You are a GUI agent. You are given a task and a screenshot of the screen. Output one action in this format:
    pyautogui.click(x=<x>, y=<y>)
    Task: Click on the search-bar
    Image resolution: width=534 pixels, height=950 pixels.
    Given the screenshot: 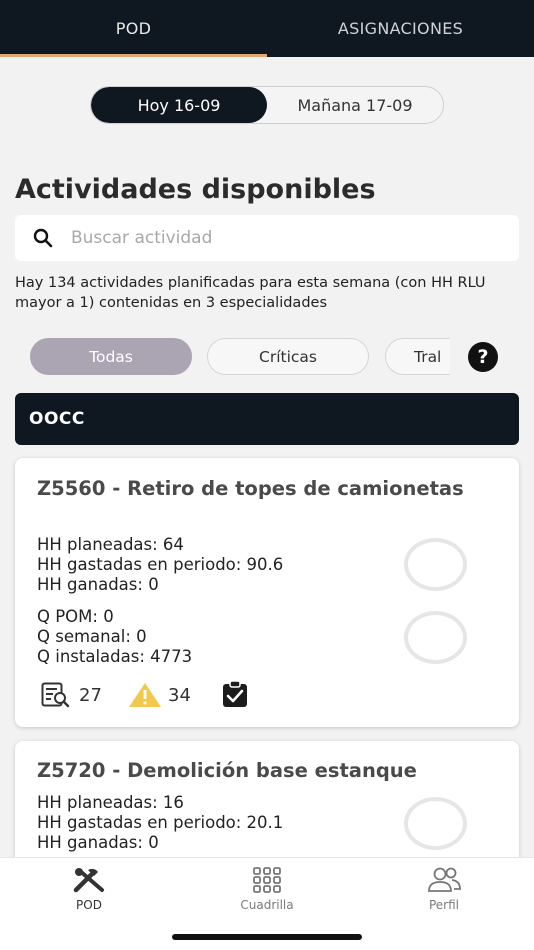 What is the action you would take?
    pyautogui.click(x=267, y=238)
    